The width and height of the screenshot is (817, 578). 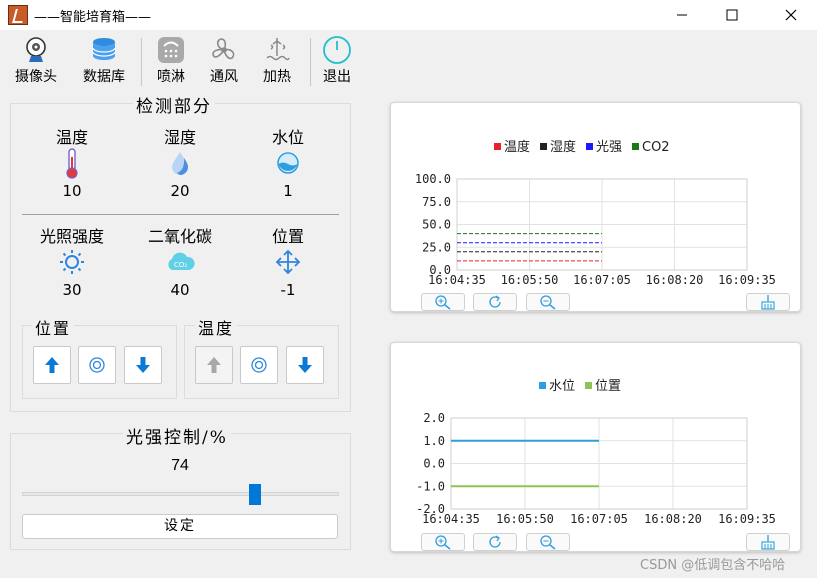 I want to click on refresh-icon, so click(x=495, y=301).